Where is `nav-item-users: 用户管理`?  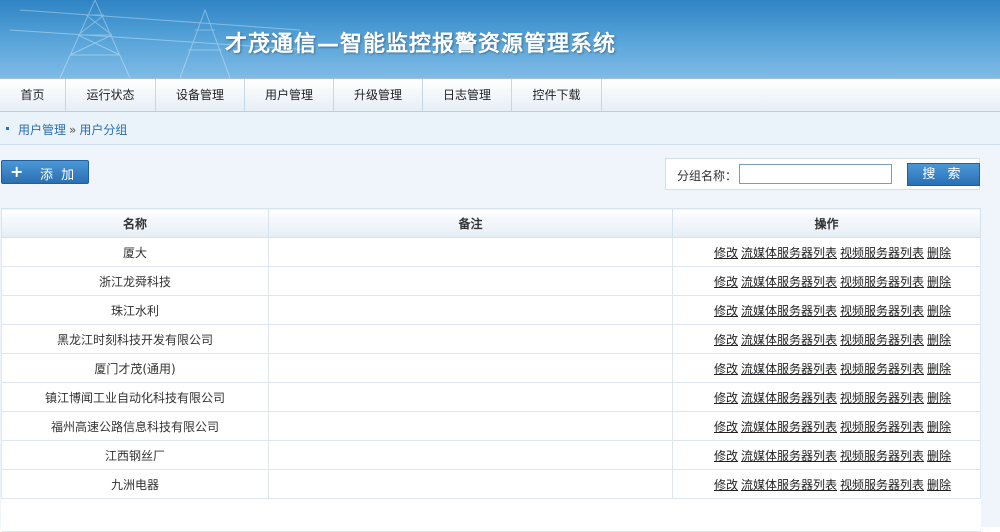
nav-item-users: 用户管理 is located at coordinates (289, 95).